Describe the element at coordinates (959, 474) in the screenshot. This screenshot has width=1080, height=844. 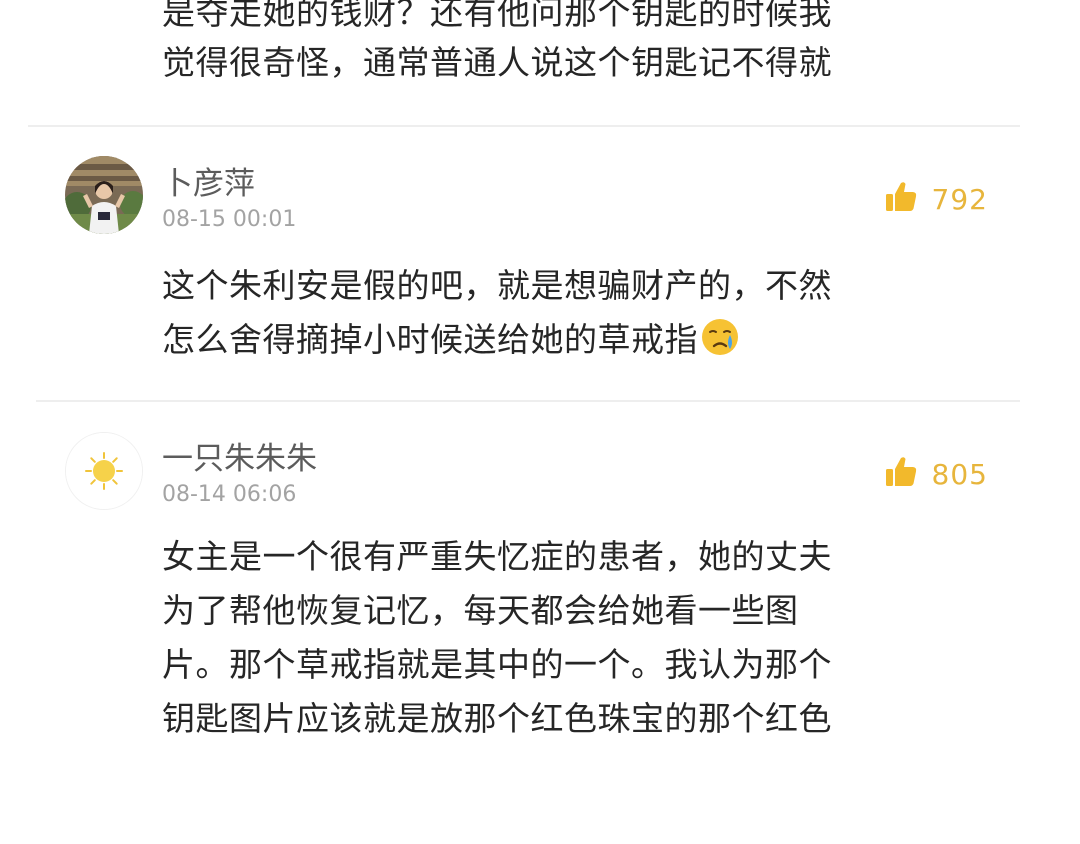
I see `like-count: 805` at that location.